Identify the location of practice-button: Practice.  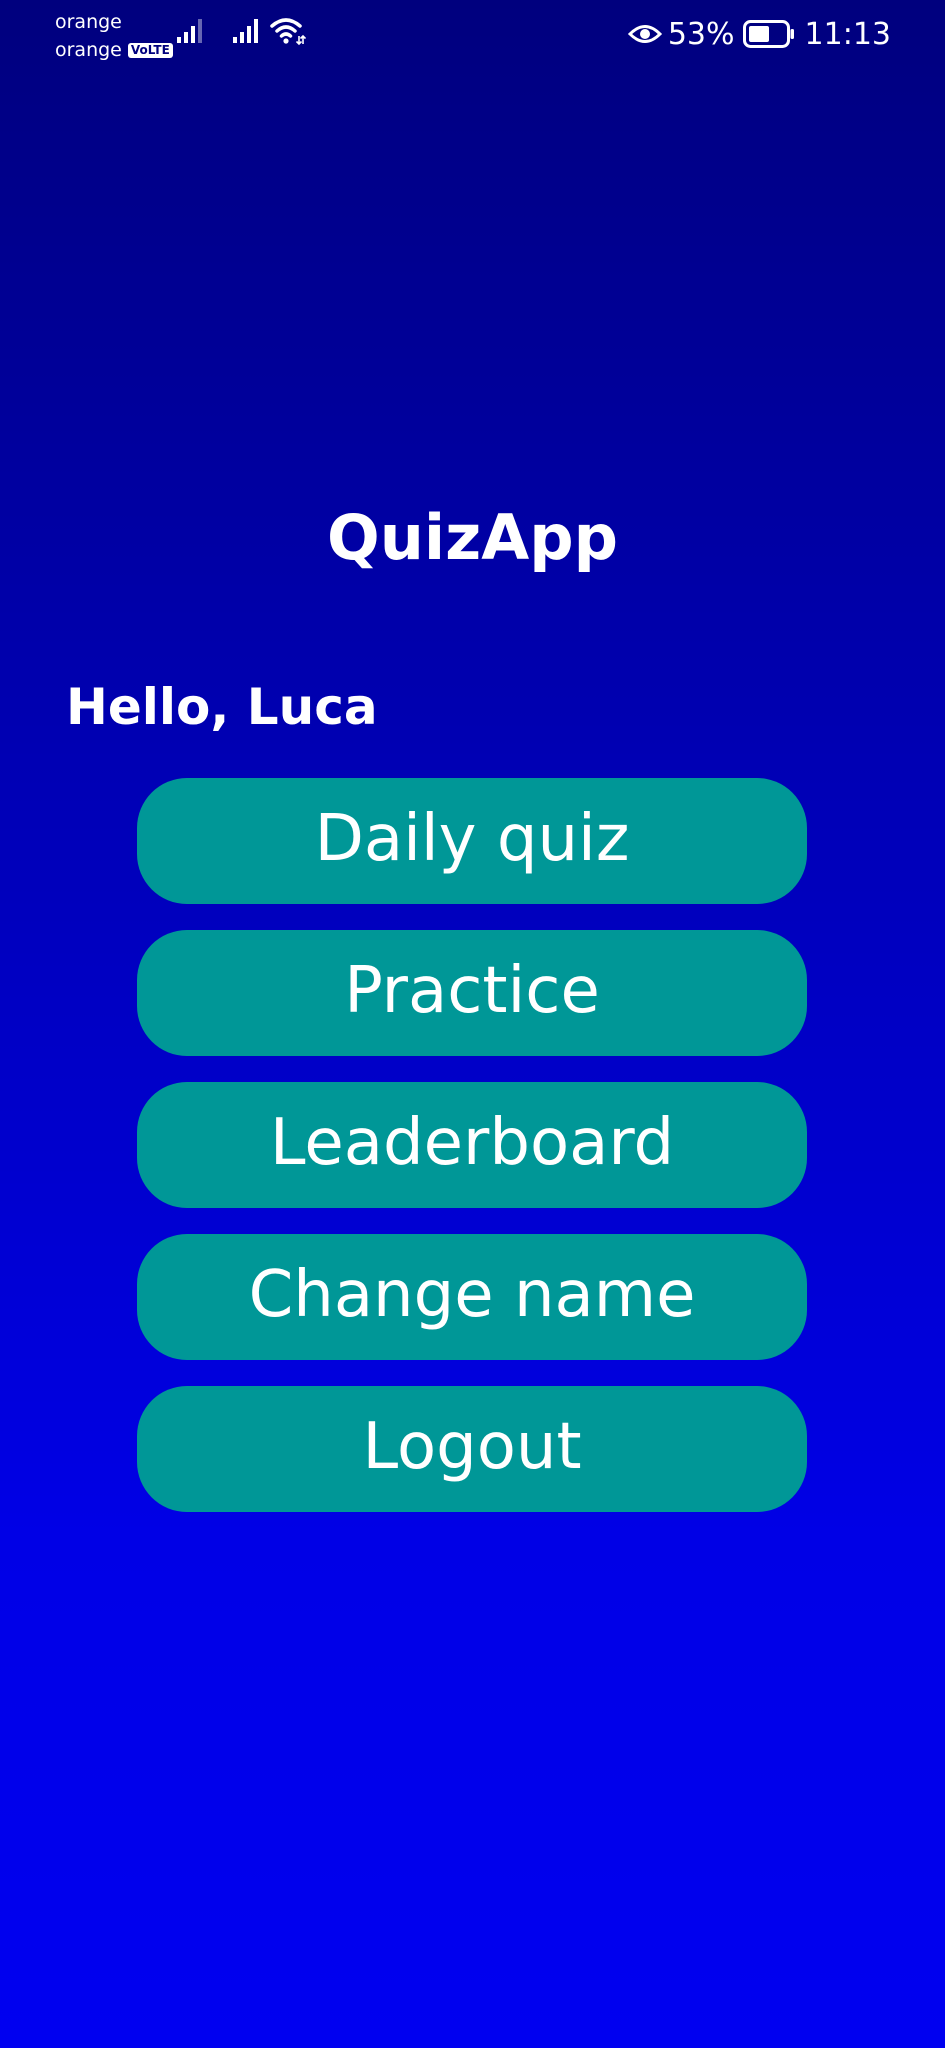
(472, 993).